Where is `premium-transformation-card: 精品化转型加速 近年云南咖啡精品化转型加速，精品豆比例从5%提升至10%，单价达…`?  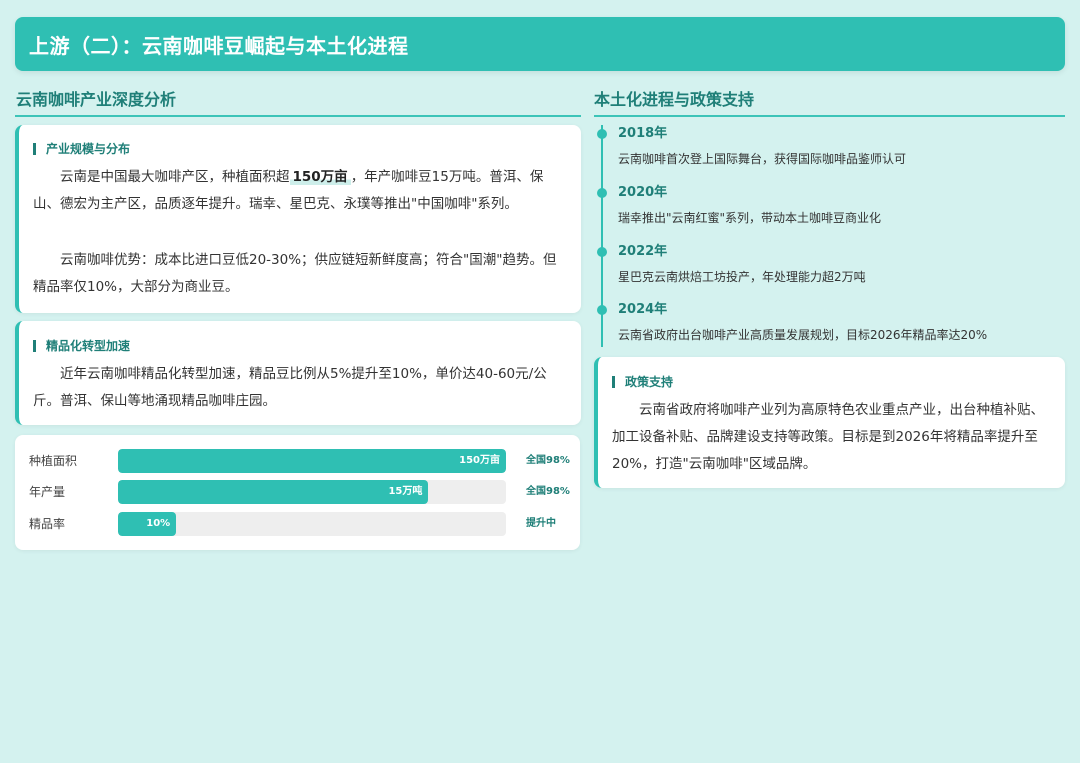 premium-transformation-card: 精品化转型加速 近年云南咖啡精品化转型加速，精品豆比例从5%提升至10%，单价达… is located at coordinates (298, 373).